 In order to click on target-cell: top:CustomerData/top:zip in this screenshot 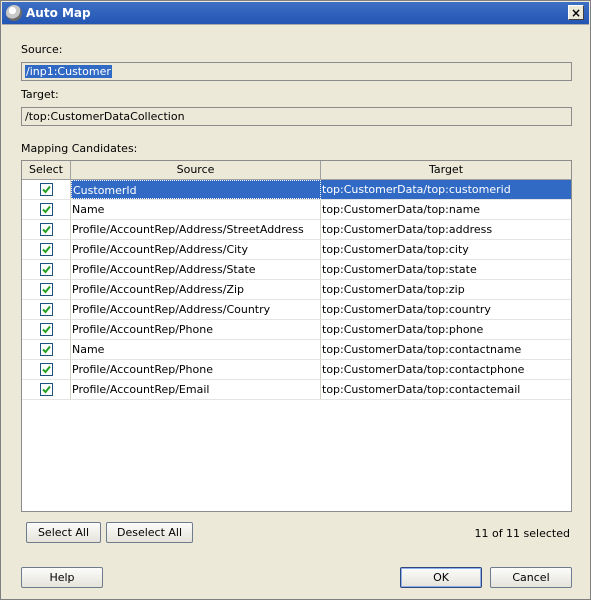, I will do `click(393, 289)`.